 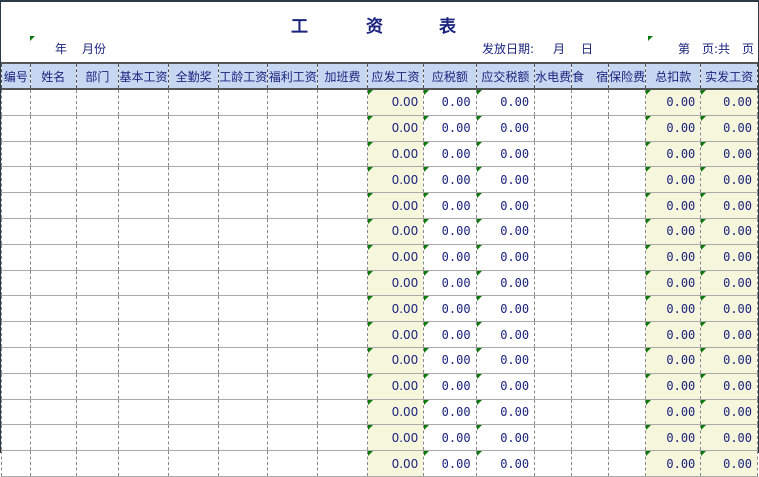 What do you see at coordinates (590, 76) in the screenshot?
I see `column-header: 食 宿` at bounding box center [590, 76].